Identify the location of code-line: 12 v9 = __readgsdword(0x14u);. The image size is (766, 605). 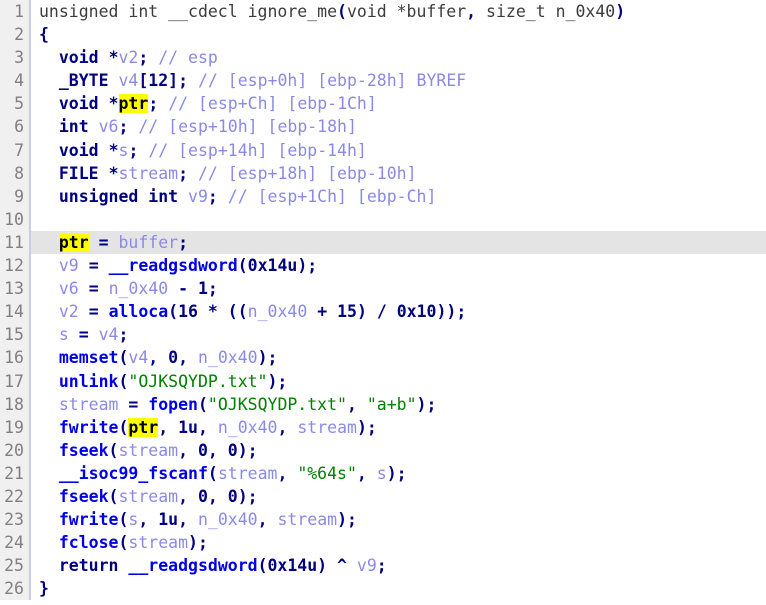
(383, 266).